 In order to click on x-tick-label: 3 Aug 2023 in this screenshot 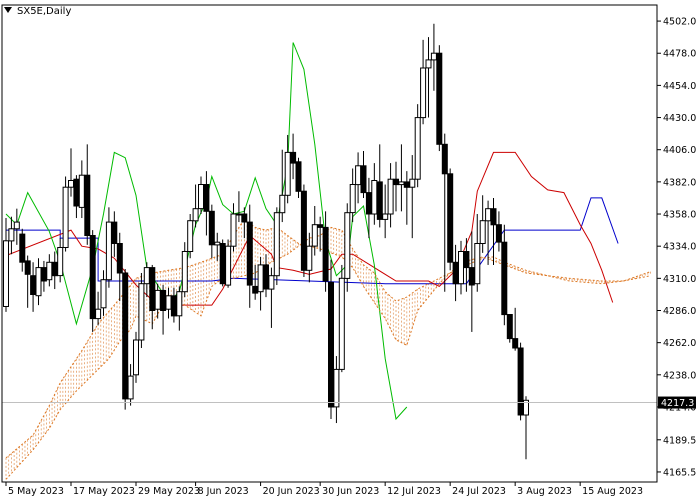, I will do `click(544, 491)`.